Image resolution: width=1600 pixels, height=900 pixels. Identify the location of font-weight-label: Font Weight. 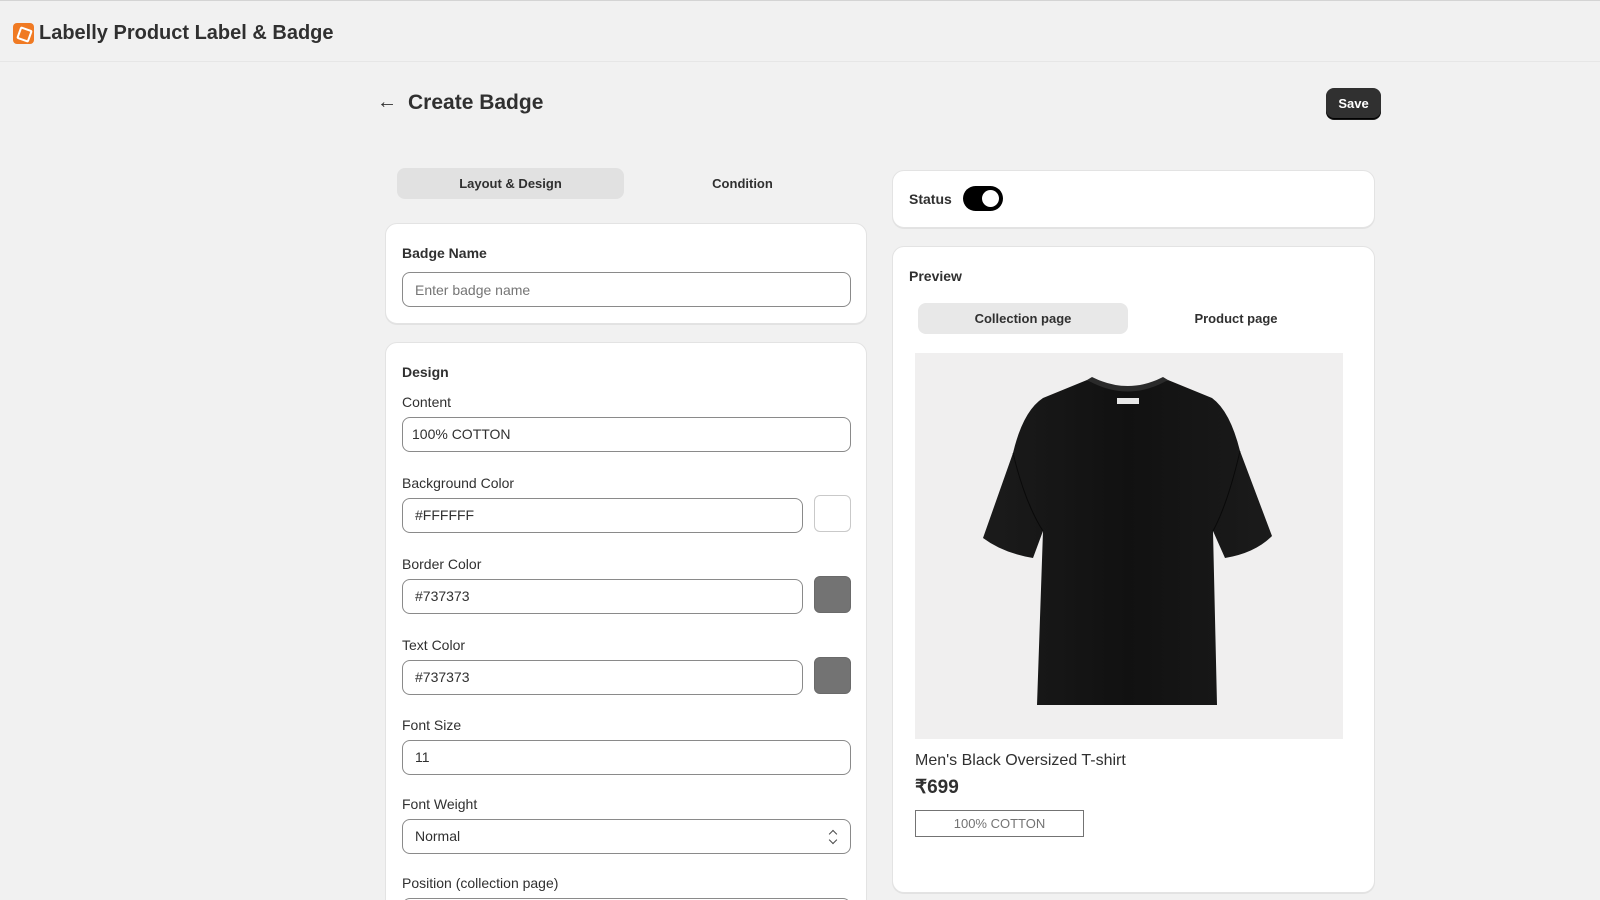
(440, 804).